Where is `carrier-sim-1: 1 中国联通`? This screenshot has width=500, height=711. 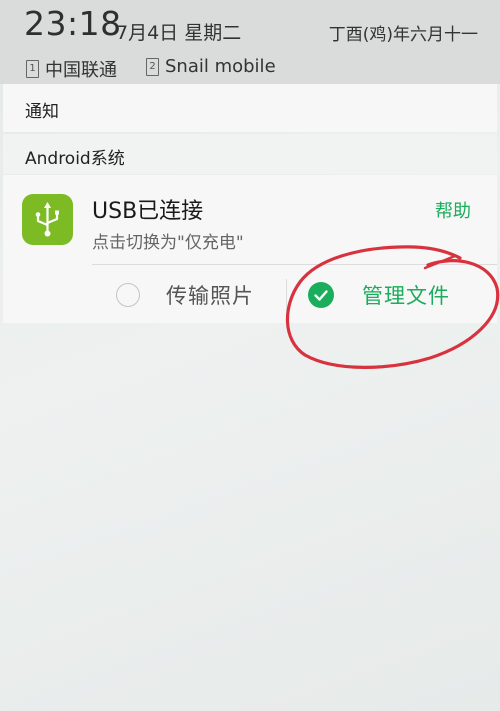 carrier-sim-1: 1 中国联通 is located at coordinates (71, 69).